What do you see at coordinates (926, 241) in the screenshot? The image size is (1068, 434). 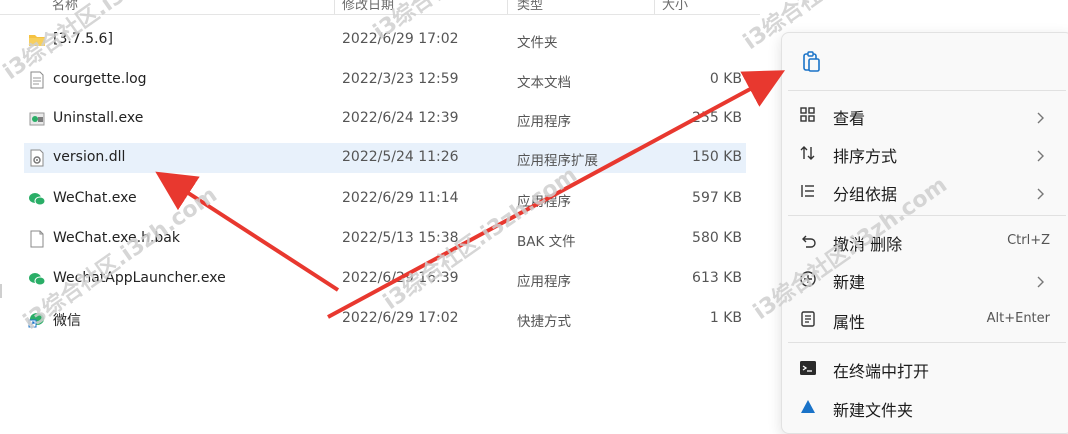 I see `menu-item-undo-delete: 撤消 删除 Ctrl+Z` at bounding box center [926, 241].